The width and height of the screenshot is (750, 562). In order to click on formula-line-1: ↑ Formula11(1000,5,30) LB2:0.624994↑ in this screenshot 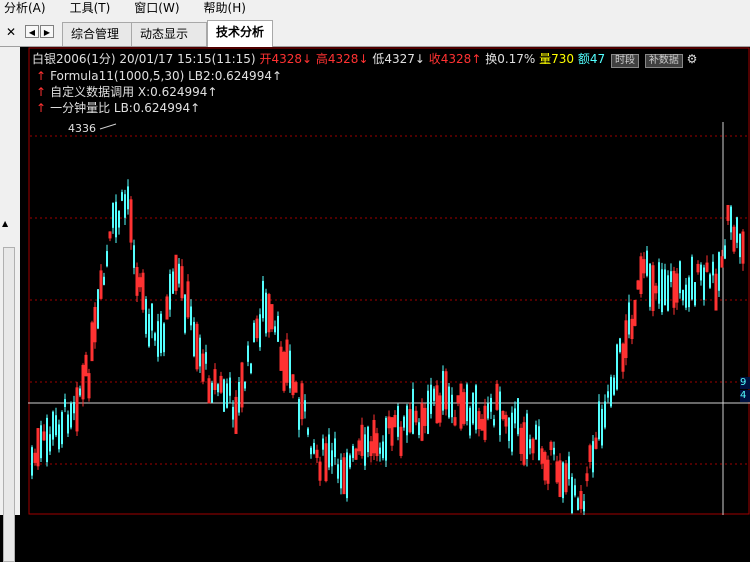, I will do `click(159, 76)`.